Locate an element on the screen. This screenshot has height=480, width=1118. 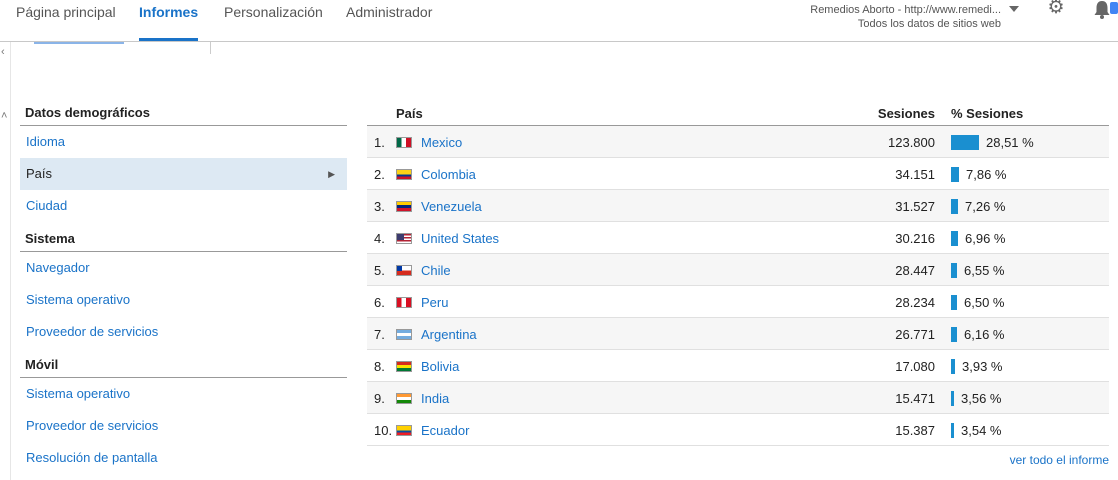
tab-admin: Administrador is located at coordinates (389, 20).